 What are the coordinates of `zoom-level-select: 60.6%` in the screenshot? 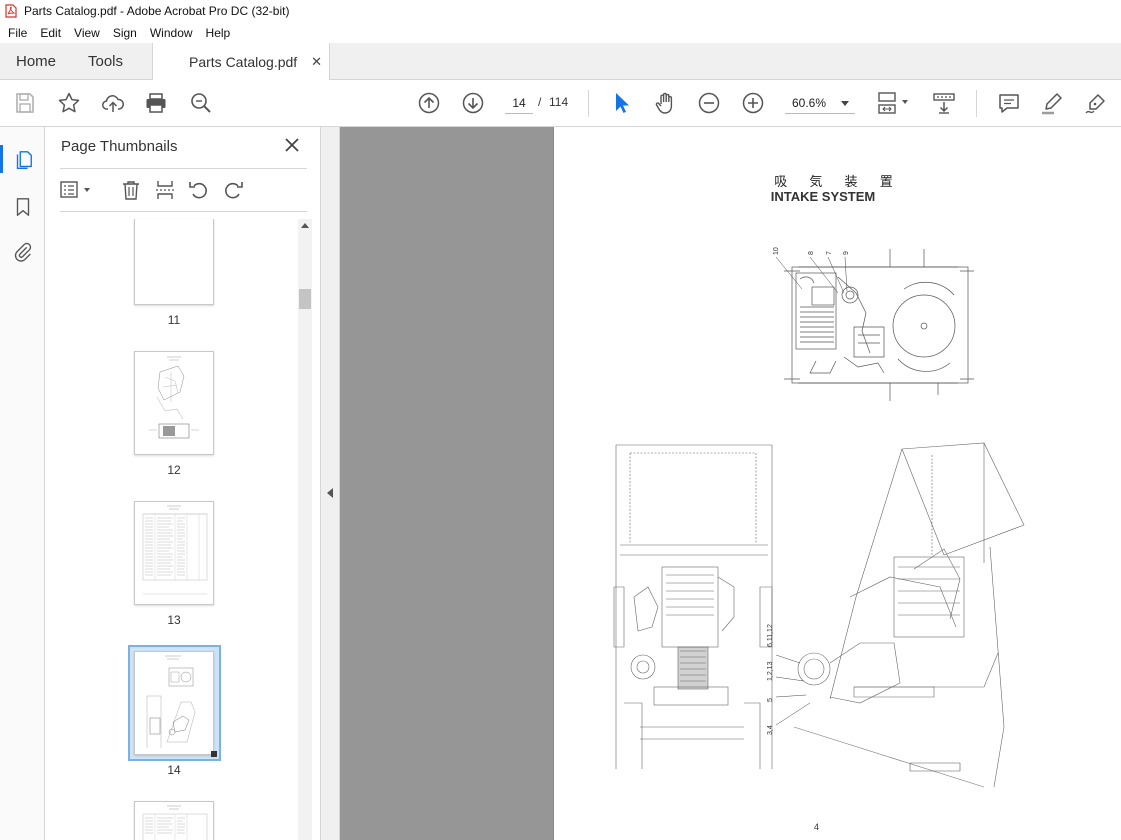 It's located at (820, 103).